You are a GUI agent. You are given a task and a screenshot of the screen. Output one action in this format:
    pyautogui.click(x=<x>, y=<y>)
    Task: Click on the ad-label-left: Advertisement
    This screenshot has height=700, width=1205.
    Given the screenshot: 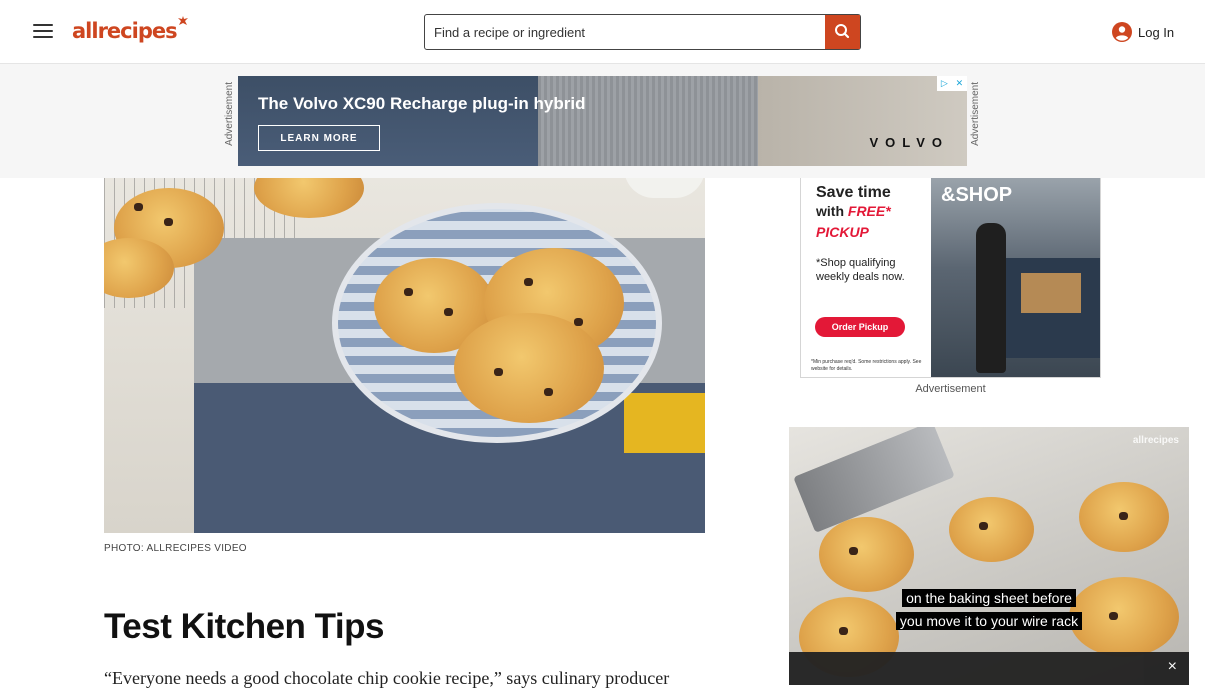 What is the action you would take?
    pyautogui.click(x=229, y=114)
    